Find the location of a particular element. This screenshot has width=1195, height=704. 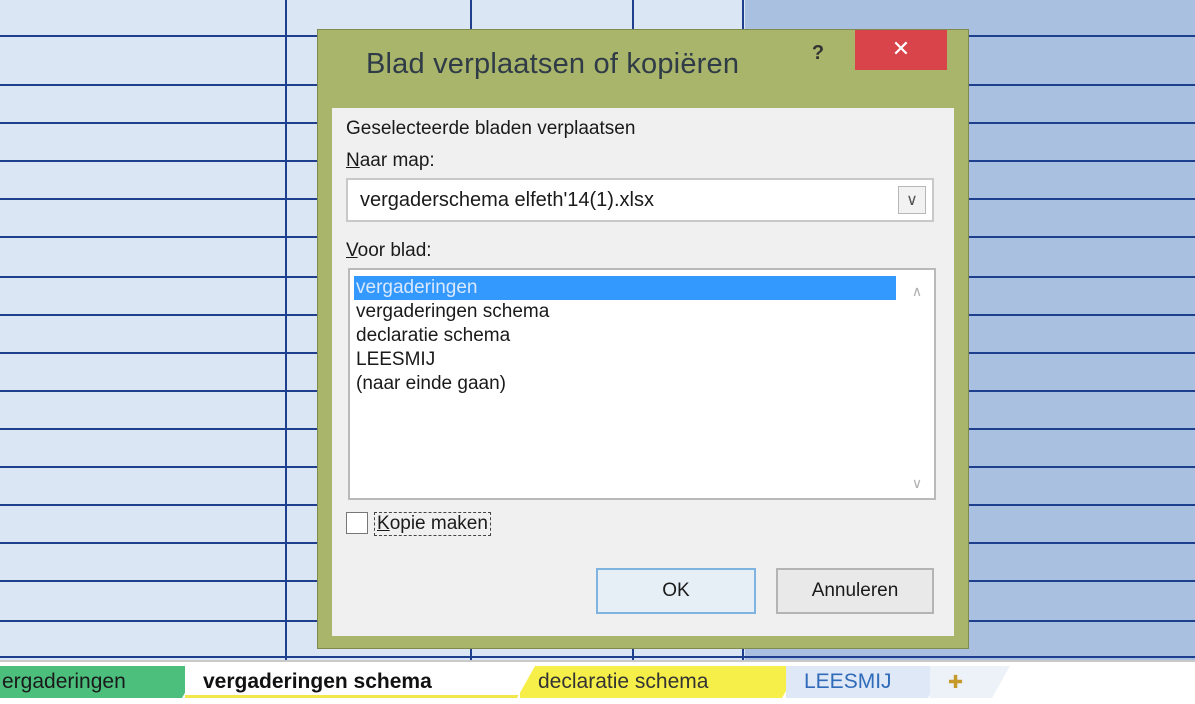

list-item-vergaderingen: vergaderingen is located at coordinates (625, 288).